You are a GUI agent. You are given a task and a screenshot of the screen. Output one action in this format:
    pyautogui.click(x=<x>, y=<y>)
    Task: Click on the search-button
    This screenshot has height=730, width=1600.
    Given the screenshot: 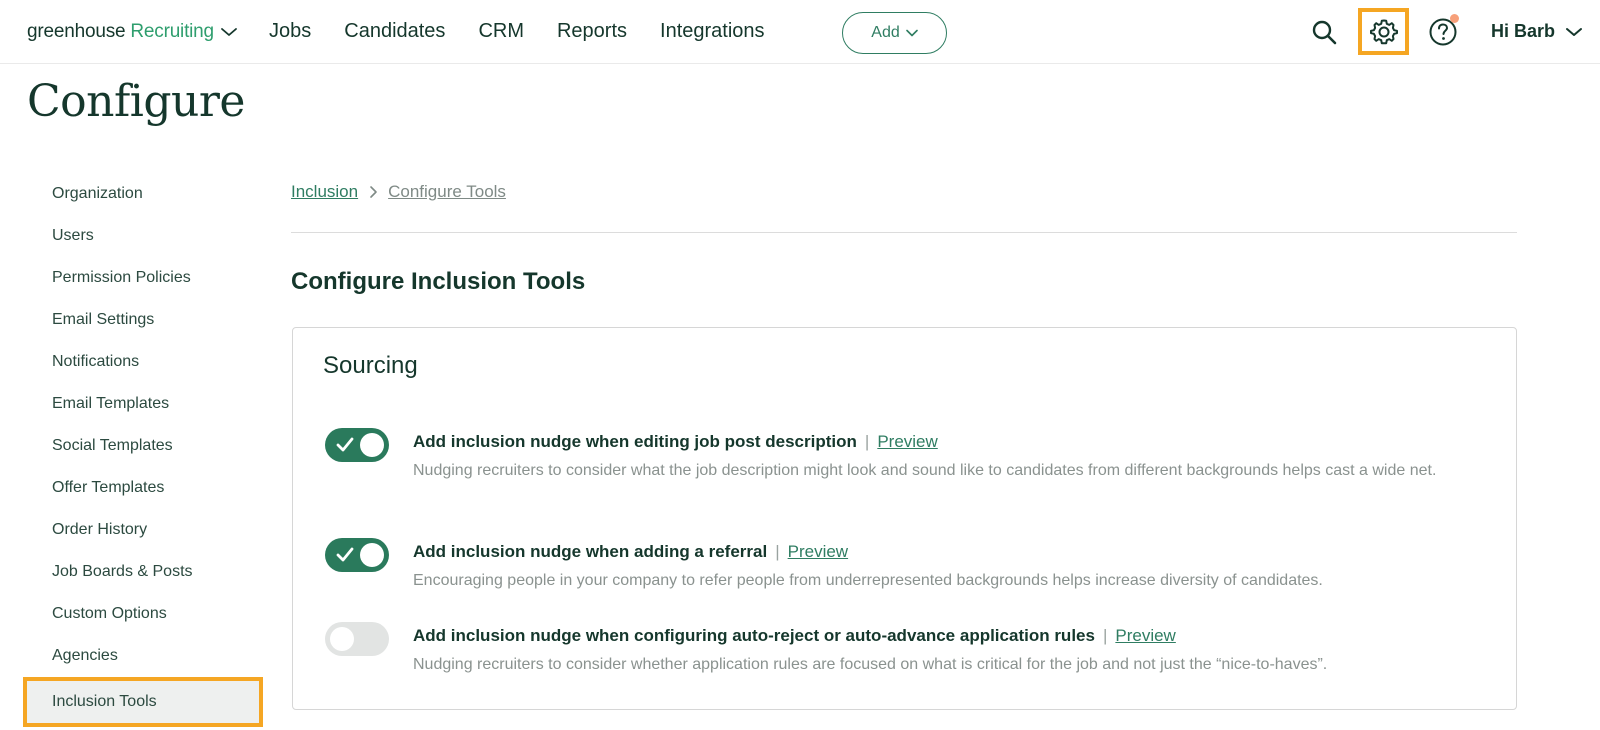 What is the action you would take?
    pyautogui.click(x=1324, y=32)
    